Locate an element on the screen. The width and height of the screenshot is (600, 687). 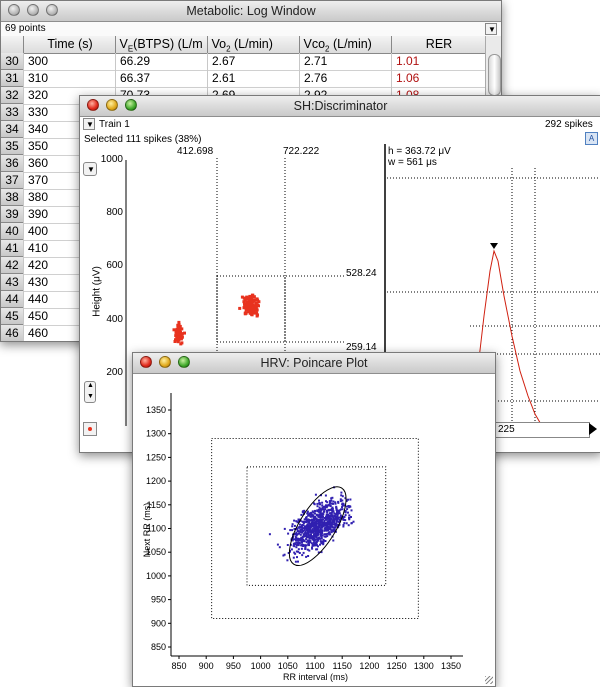
row-number: 45 is located at coordinates (12, 316).